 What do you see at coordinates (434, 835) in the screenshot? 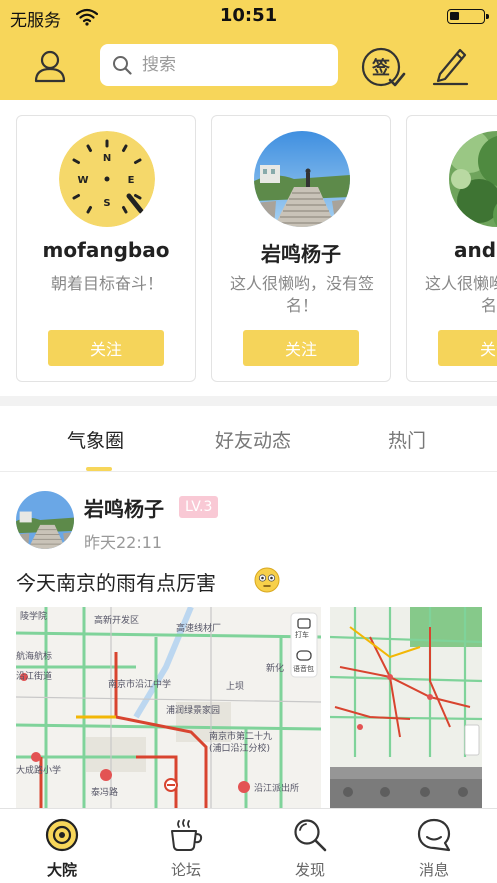
I see `message-bubble-icon` at bounding box center [434, 835].